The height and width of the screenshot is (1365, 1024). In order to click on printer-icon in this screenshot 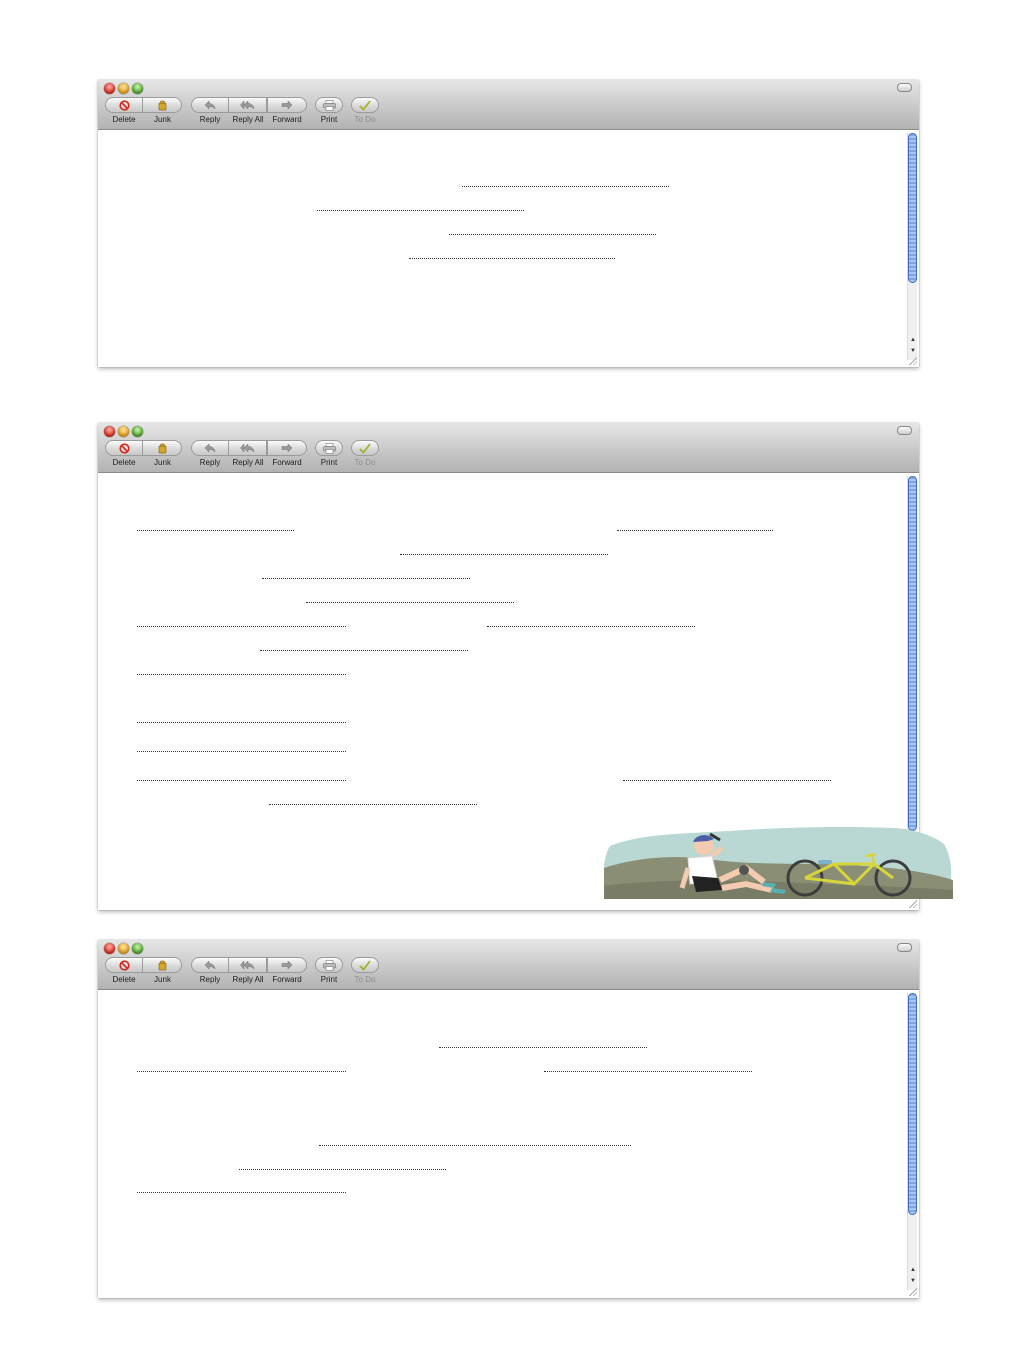, I will do `click(329, 105)`.